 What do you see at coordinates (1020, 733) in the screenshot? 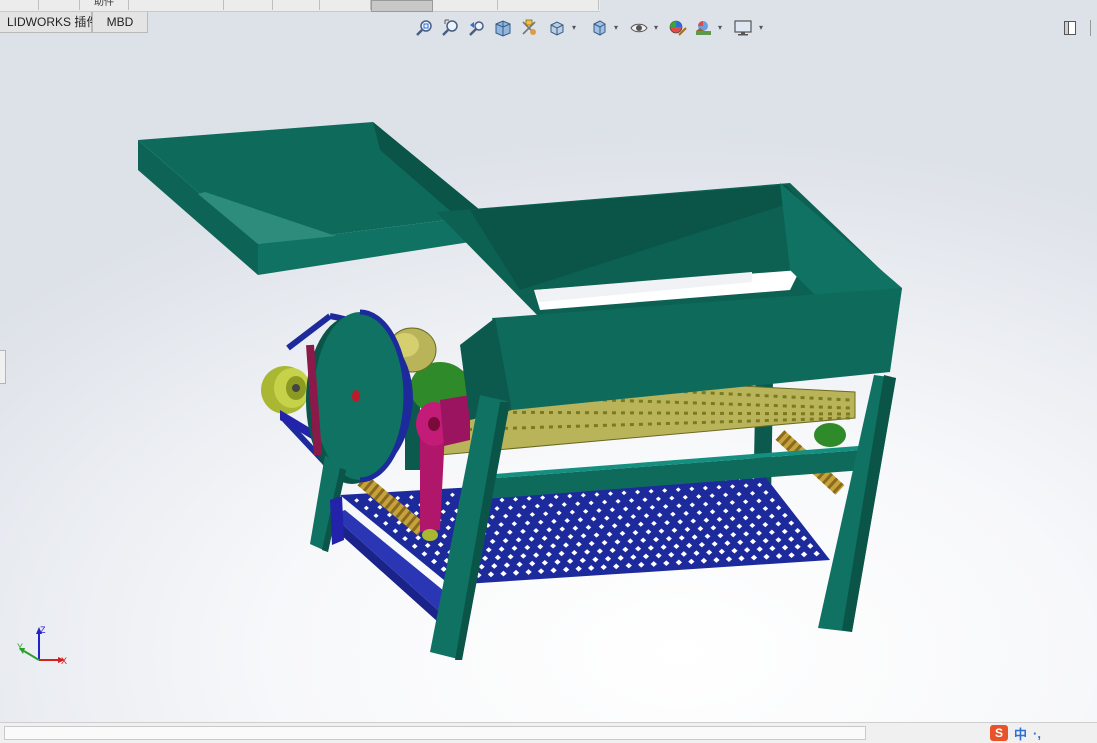
I see `ime-mode-toggle: 中` at bounding box center [1020, 733].